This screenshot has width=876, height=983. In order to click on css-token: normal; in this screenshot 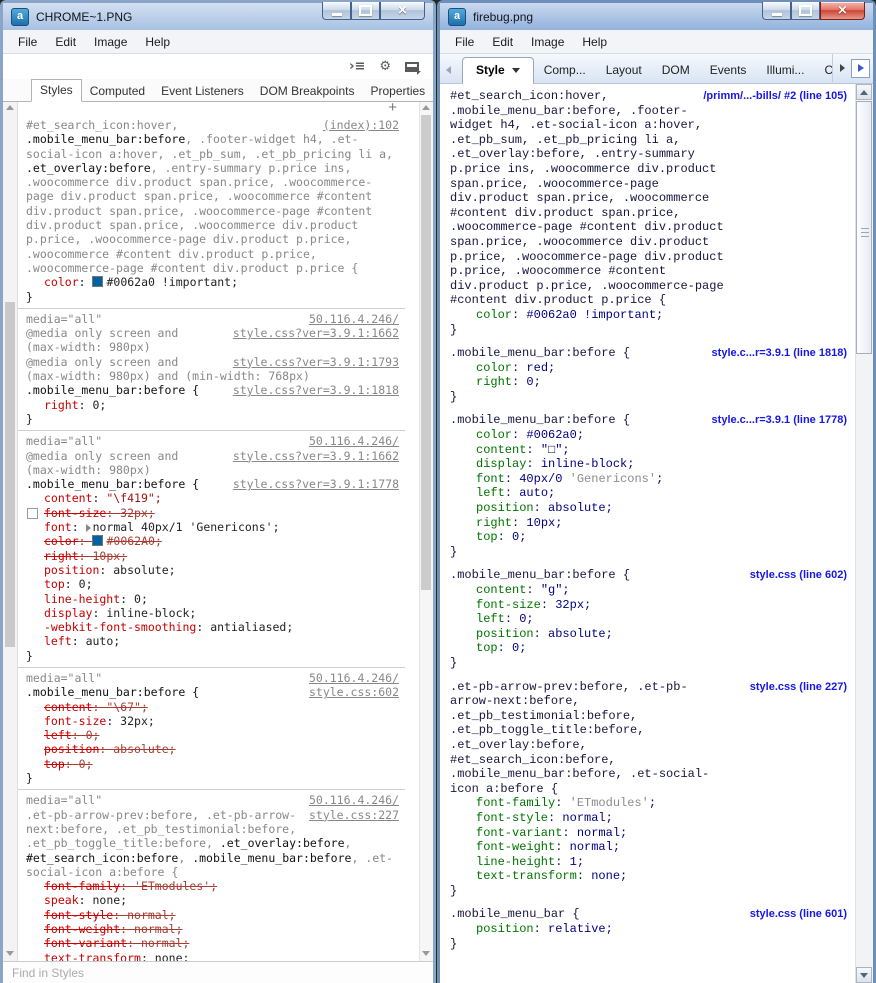, I will do `click(595, 847)`.